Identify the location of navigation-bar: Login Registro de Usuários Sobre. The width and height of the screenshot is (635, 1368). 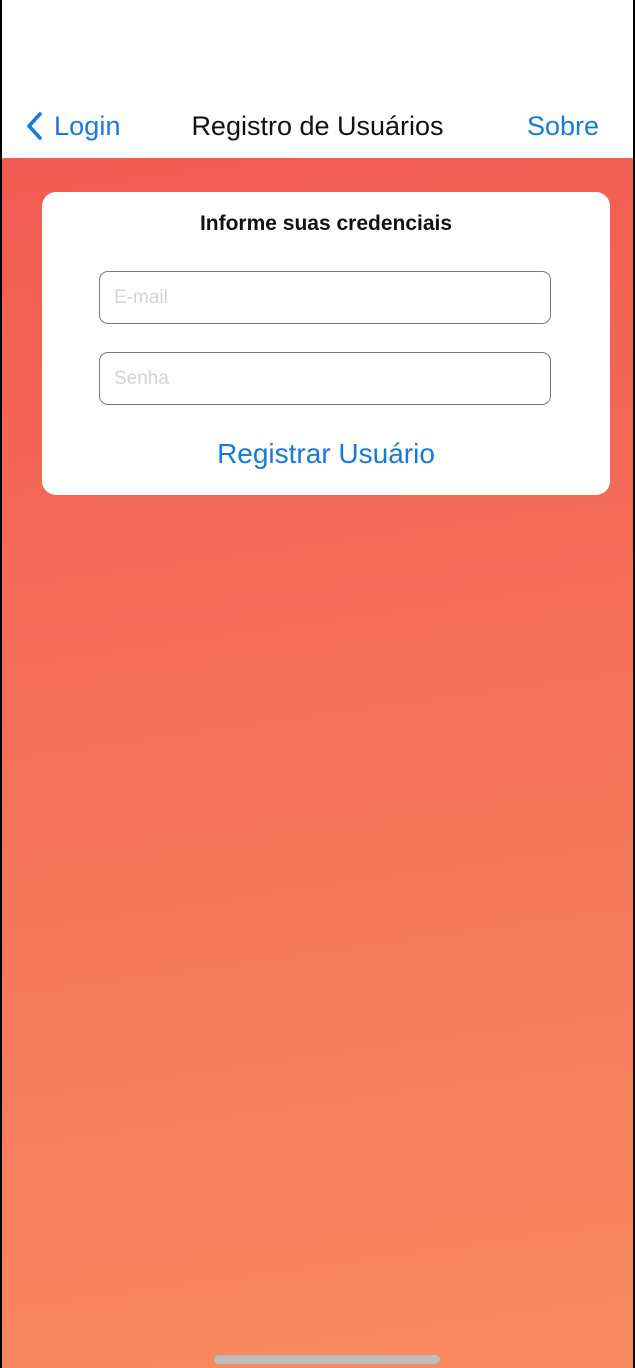
(317, 128).